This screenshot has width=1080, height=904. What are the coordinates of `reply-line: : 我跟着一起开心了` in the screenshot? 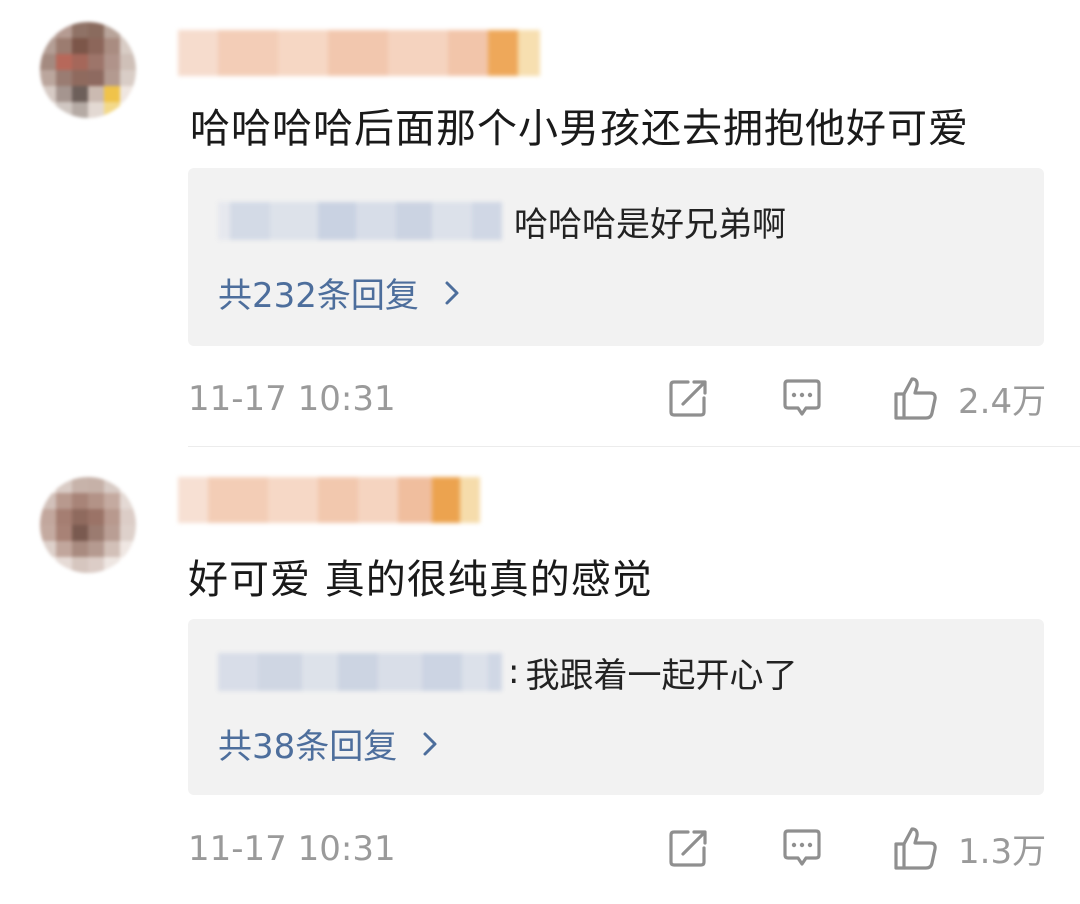 It's located at (508, 672).